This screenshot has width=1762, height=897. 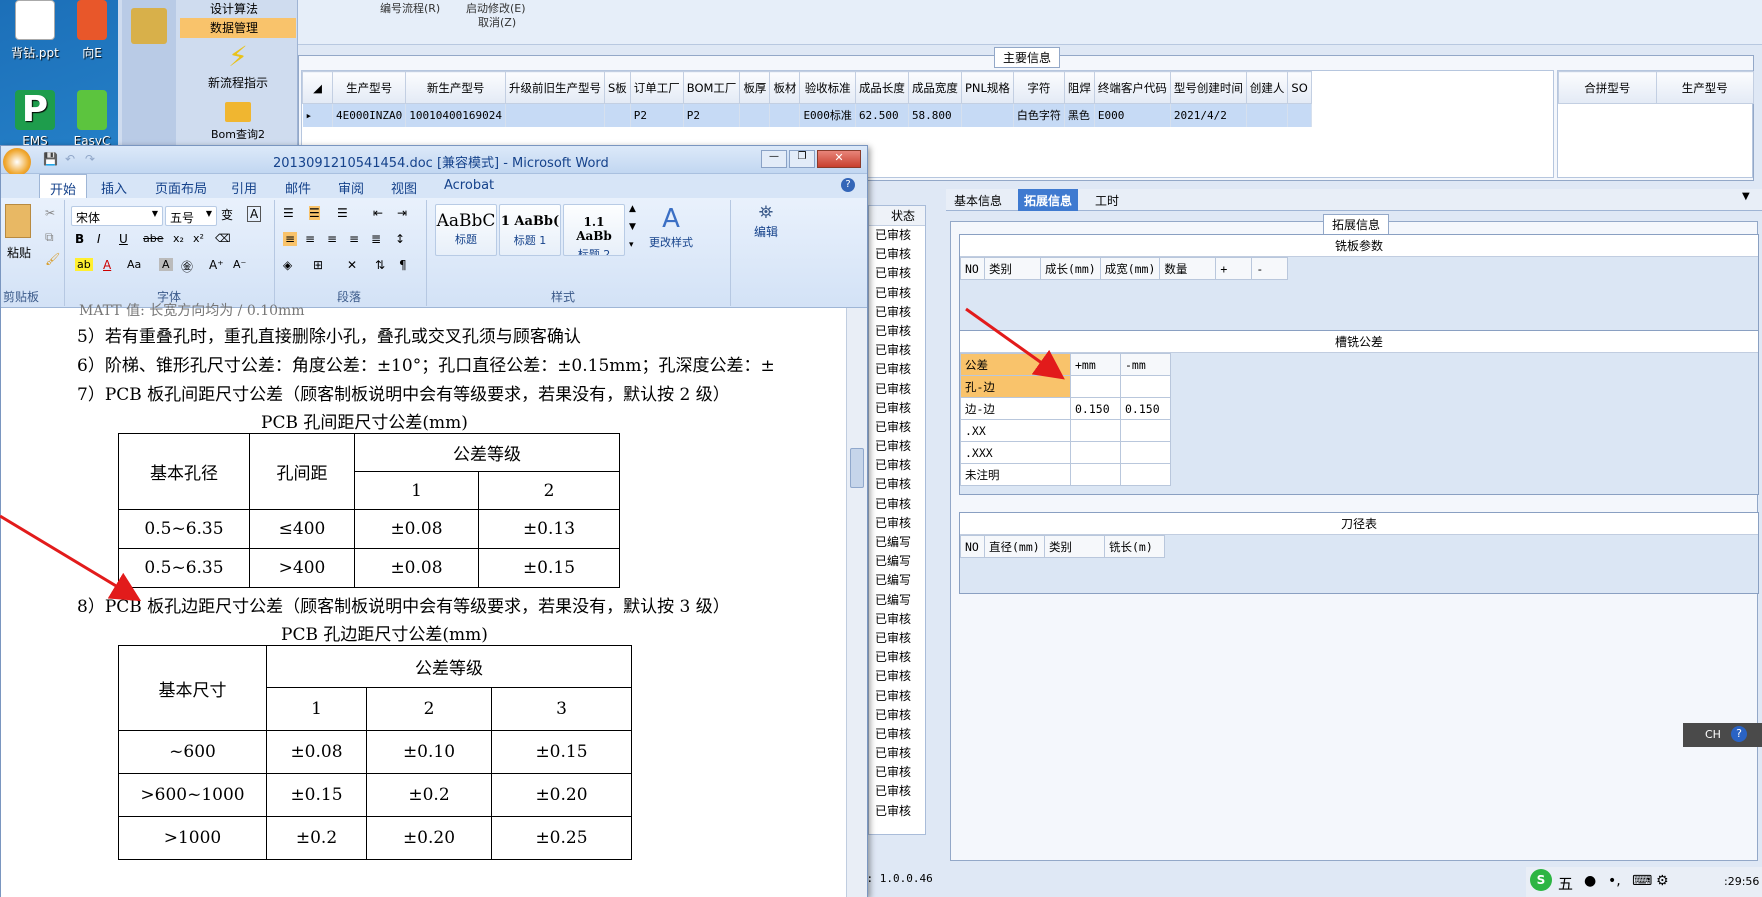 I want to click on red-arrow-tolerance, so click(x=1015, y=343).